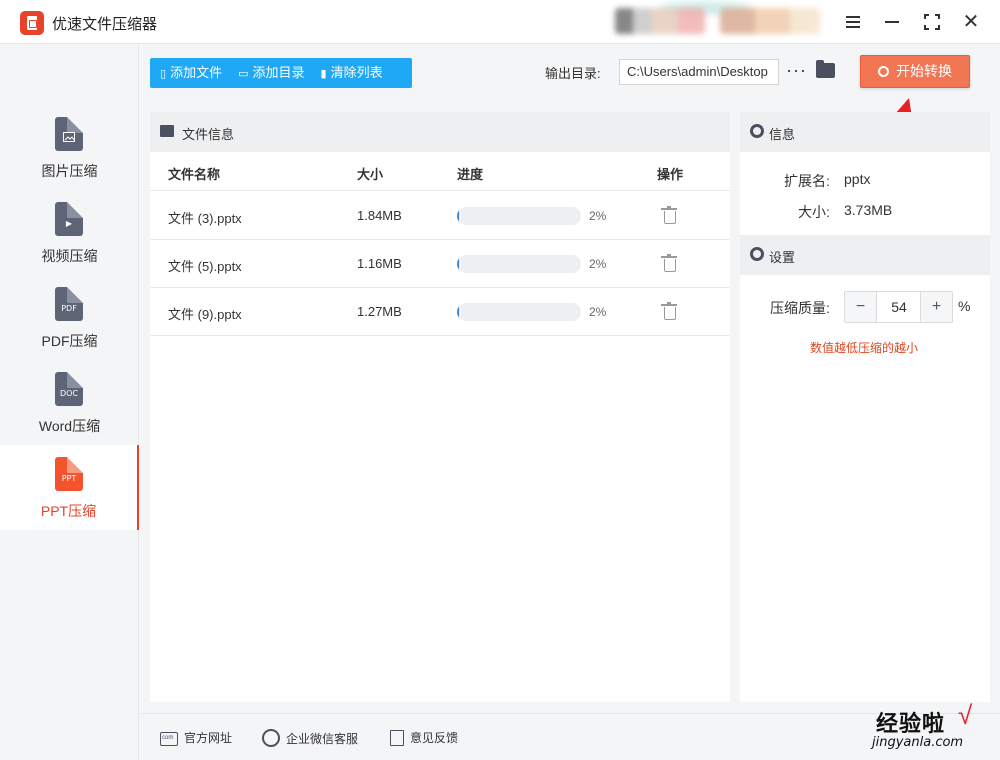 This screenshot has height=760, width=1000. I want to click on sidebar-item-video: ▶ 视频压缩, so click(69, 232).